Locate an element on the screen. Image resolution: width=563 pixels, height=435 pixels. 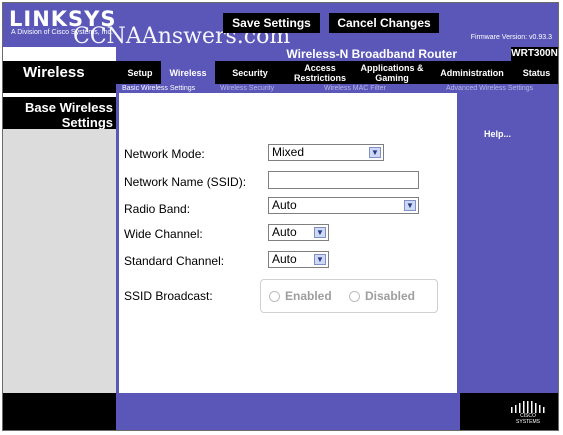
cisco-bridge-icon is located at coordinates (528, 407).